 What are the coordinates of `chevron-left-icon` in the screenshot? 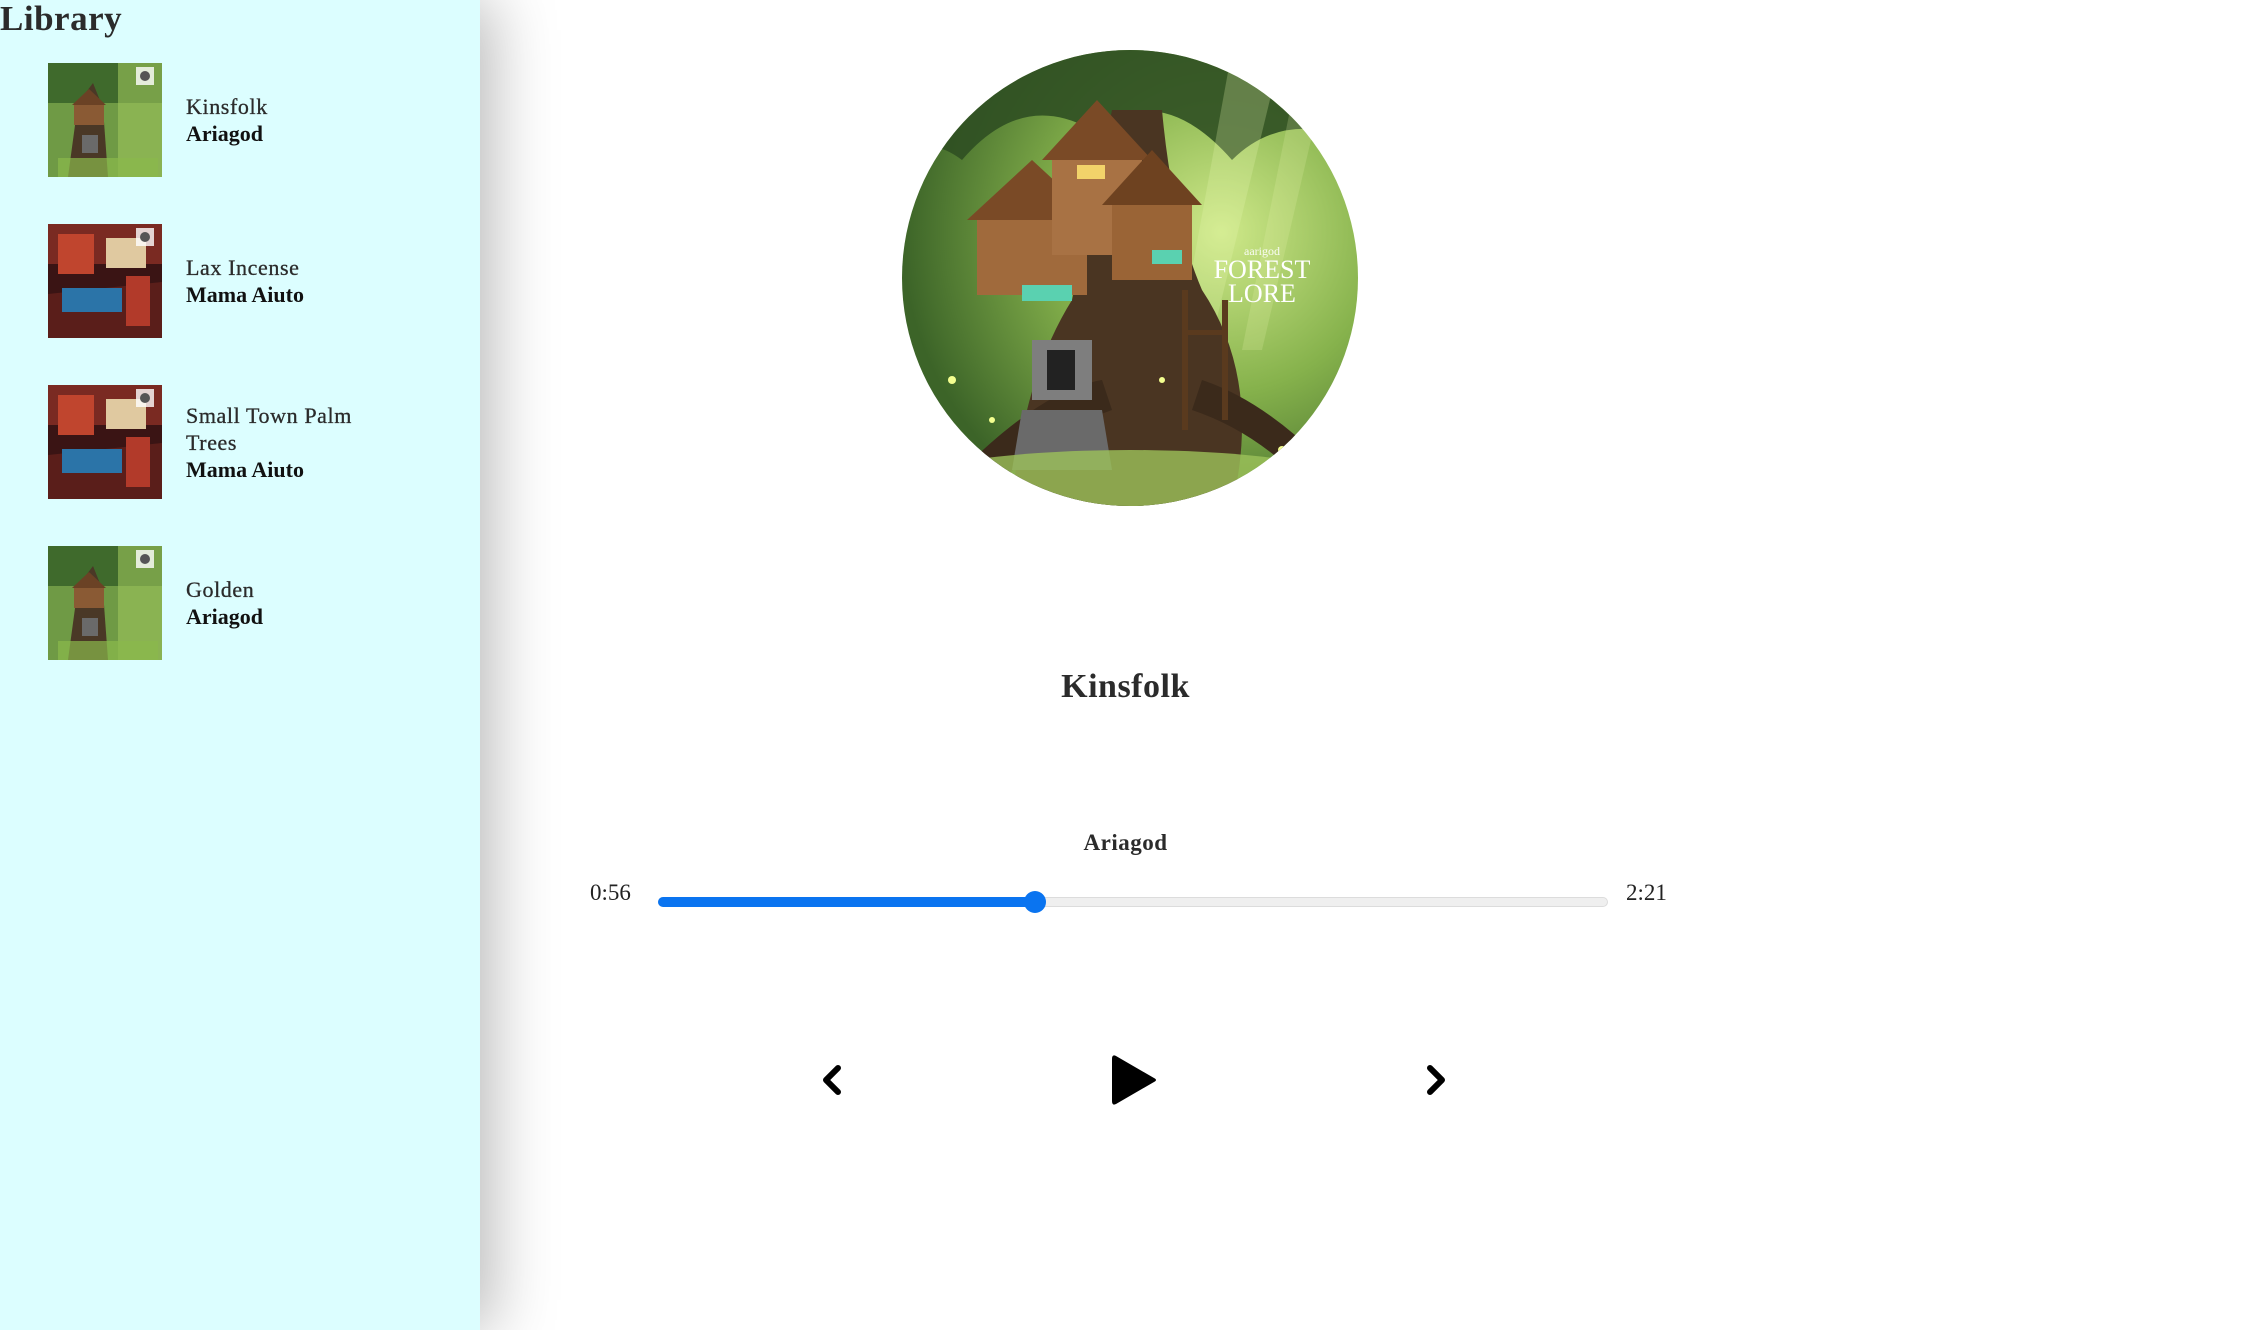 It's located at (832, 1080).